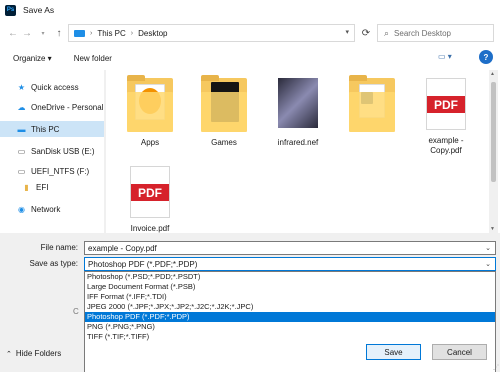 This screenshot has height=372, width=500. What do you see at coordinates (290, 337) in the screenshot?
I see `dropdown-option: TIFF (*.TIF;*.TIFF)` at bounding box center [290, 337].